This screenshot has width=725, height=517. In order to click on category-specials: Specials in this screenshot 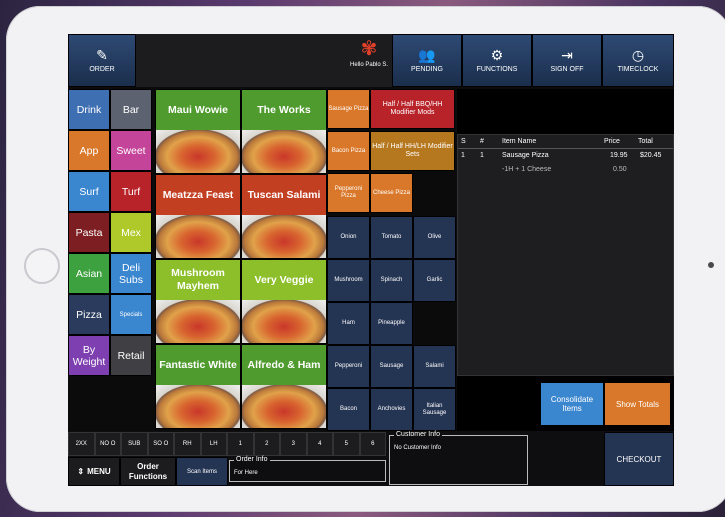, I will do `click(131, 314)`.